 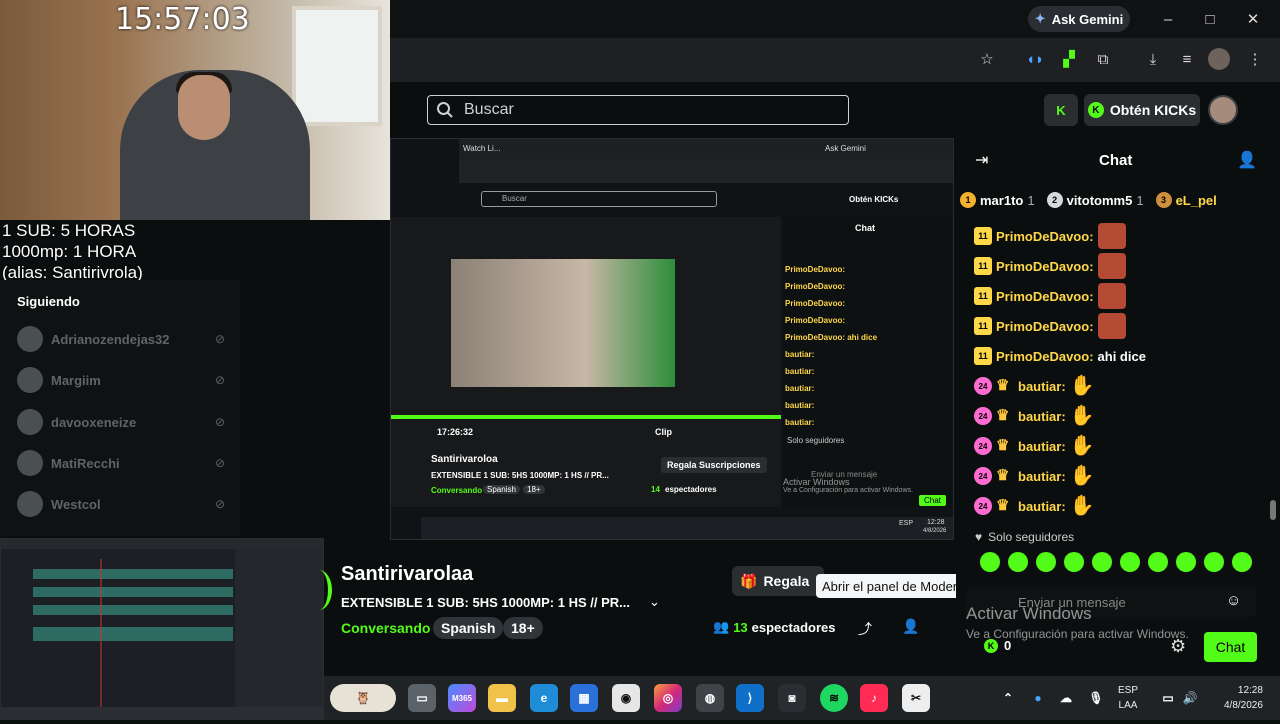 What do you see at coordinates (654, 602) in the screenshot?
I see `chevron-down-icon: ⌄` at bounding box center [654, 602].